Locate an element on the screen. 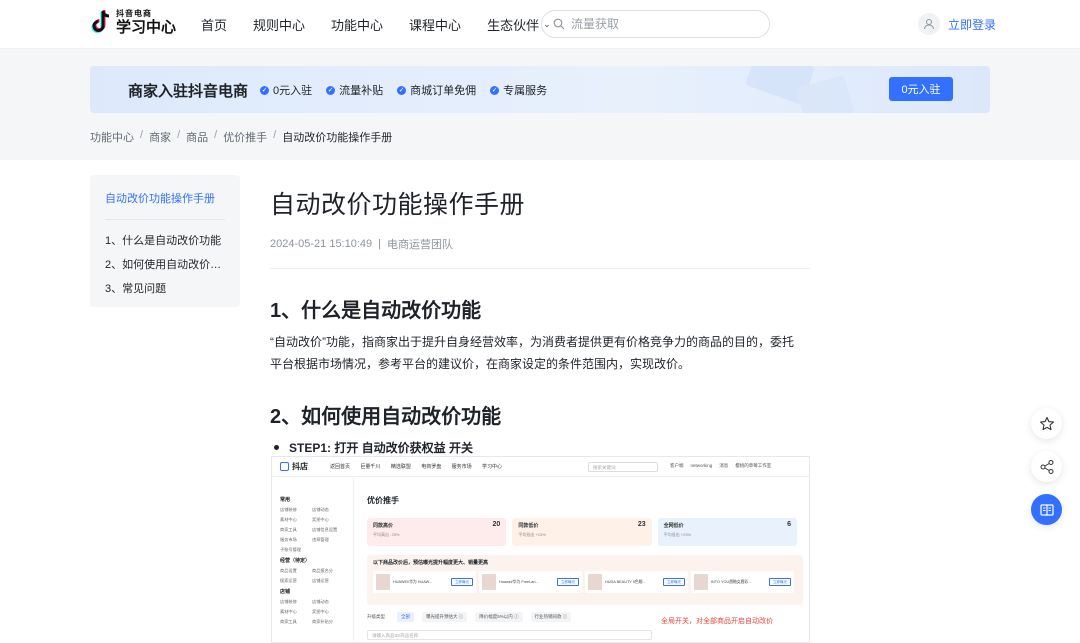 This screenshot has width=1080, height=643. search-icon is located at coordinates (559, 24).